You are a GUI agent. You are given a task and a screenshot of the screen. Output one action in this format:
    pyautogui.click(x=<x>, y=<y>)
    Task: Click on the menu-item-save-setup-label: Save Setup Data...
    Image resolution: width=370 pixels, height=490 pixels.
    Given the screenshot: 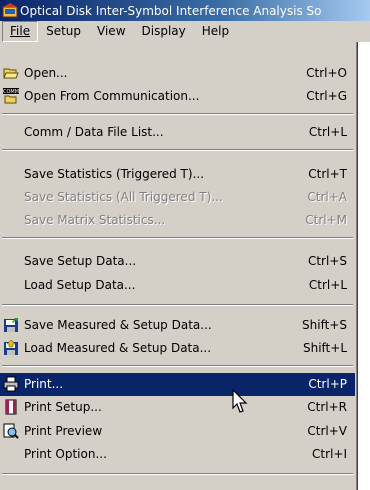 What is the action you would take?
    pyautogui.click(x=80, y=261)
    